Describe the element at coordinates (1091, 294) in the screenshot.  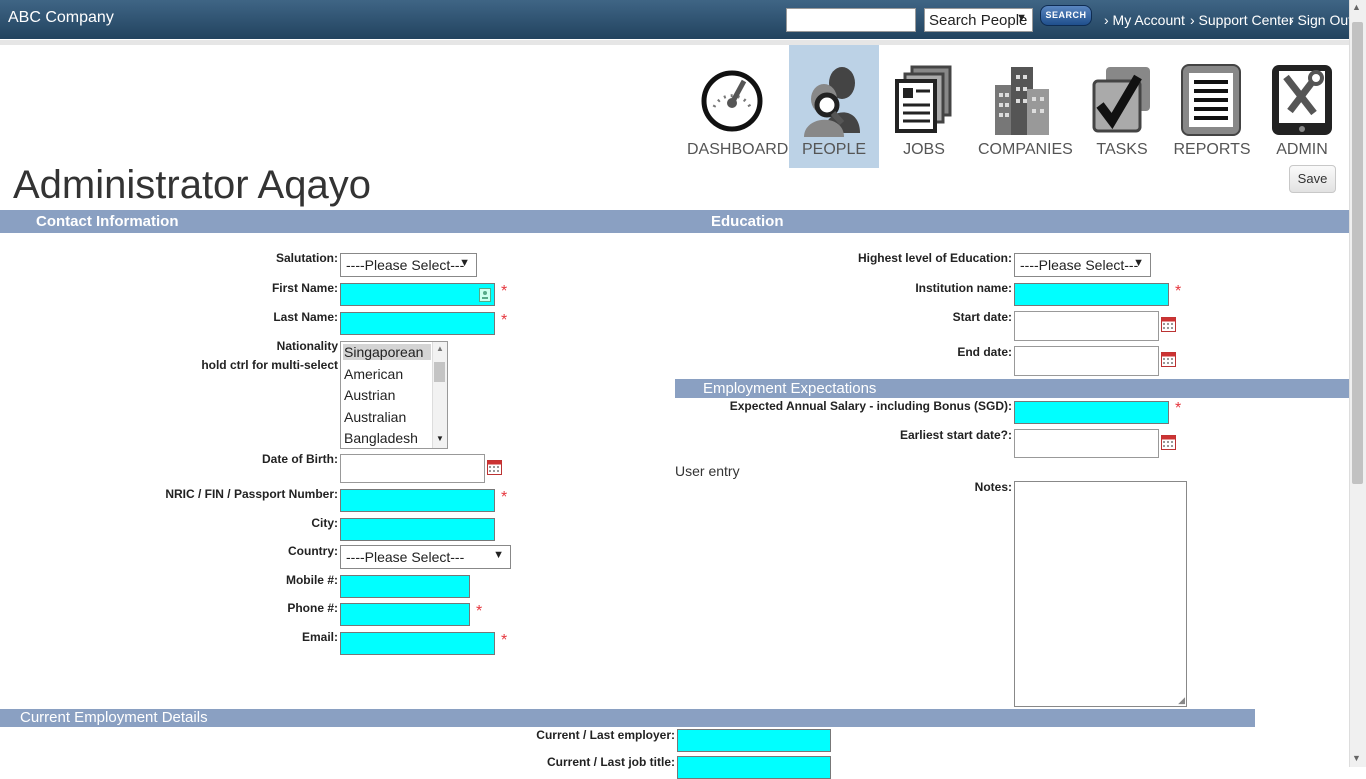
I see `institution-field` at that location.